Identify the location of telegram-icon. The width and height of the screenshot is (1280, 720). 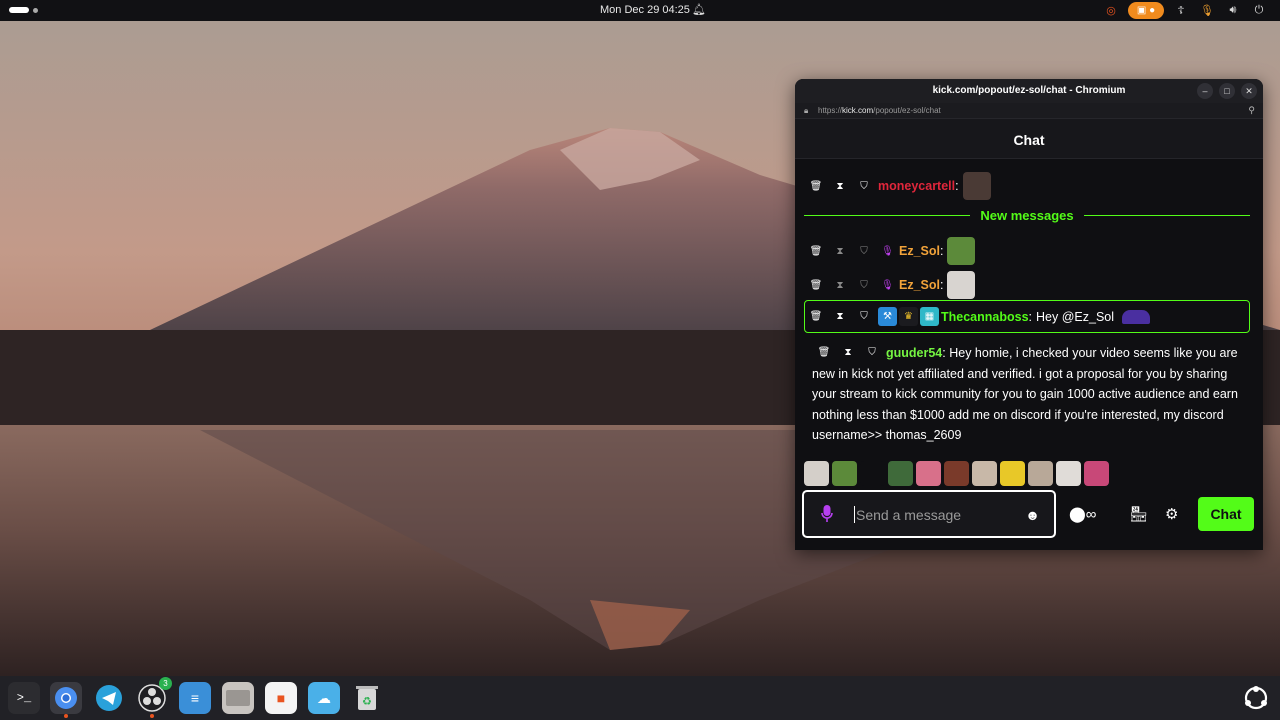
(109, 698).